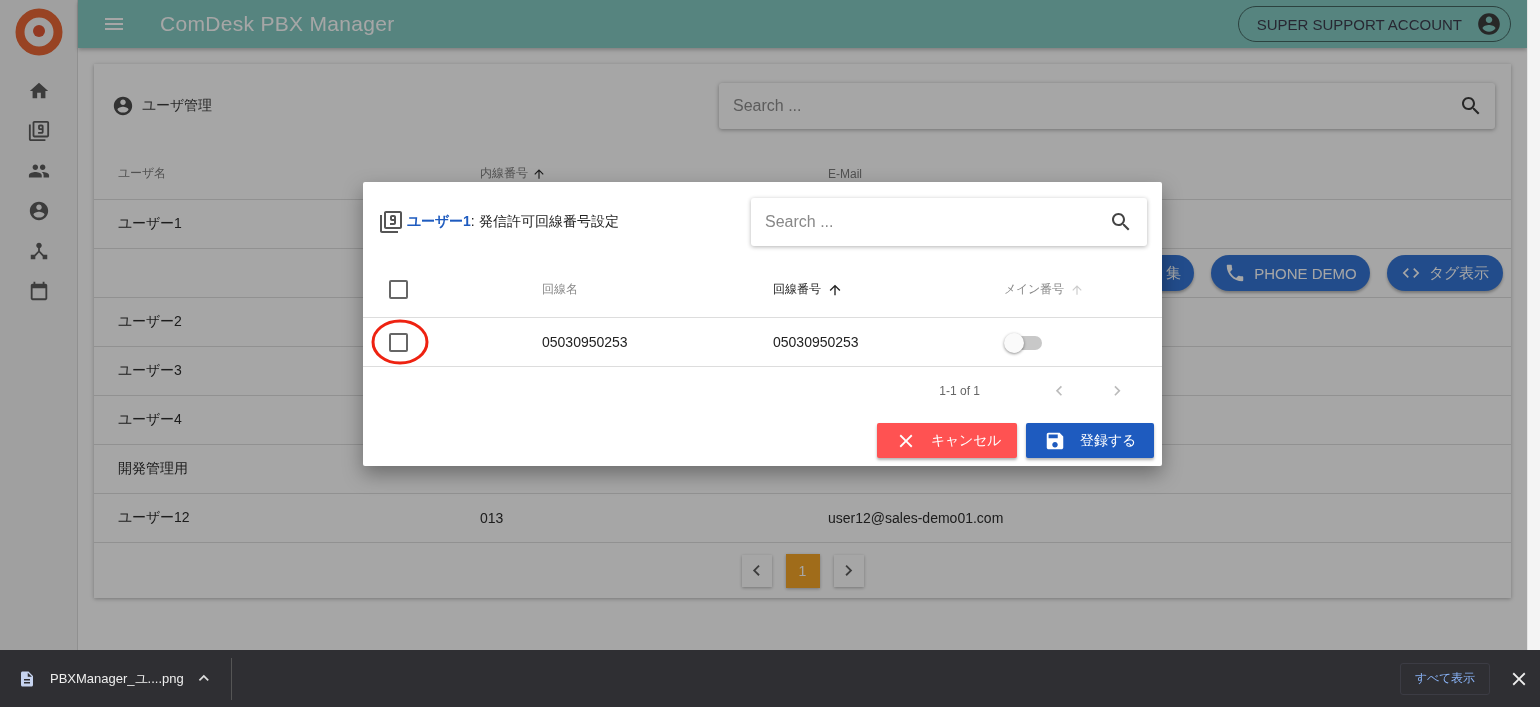 This screenshot has width=1540, height=707. Describe the element at coordinates (513, 222) in the screenshot. I see `dialog-title: ユーザー1: 発信許可回線番号設定` at that location.